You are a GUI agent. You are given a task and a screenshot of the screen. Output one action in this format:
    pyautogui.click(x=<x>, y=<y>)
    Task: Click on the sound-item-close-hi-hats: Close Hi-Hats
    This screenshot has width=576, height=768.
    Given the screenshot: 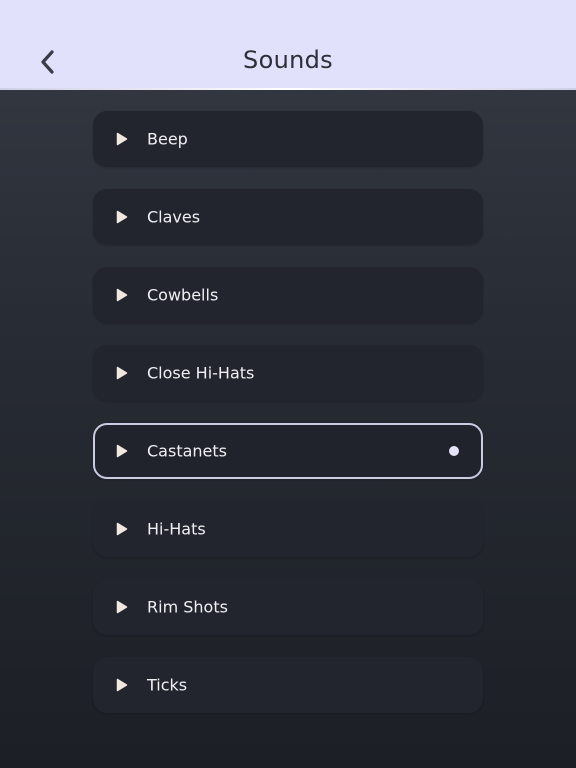 What is the action you would take?
    pyautogui.click(x=288, y=373)
    